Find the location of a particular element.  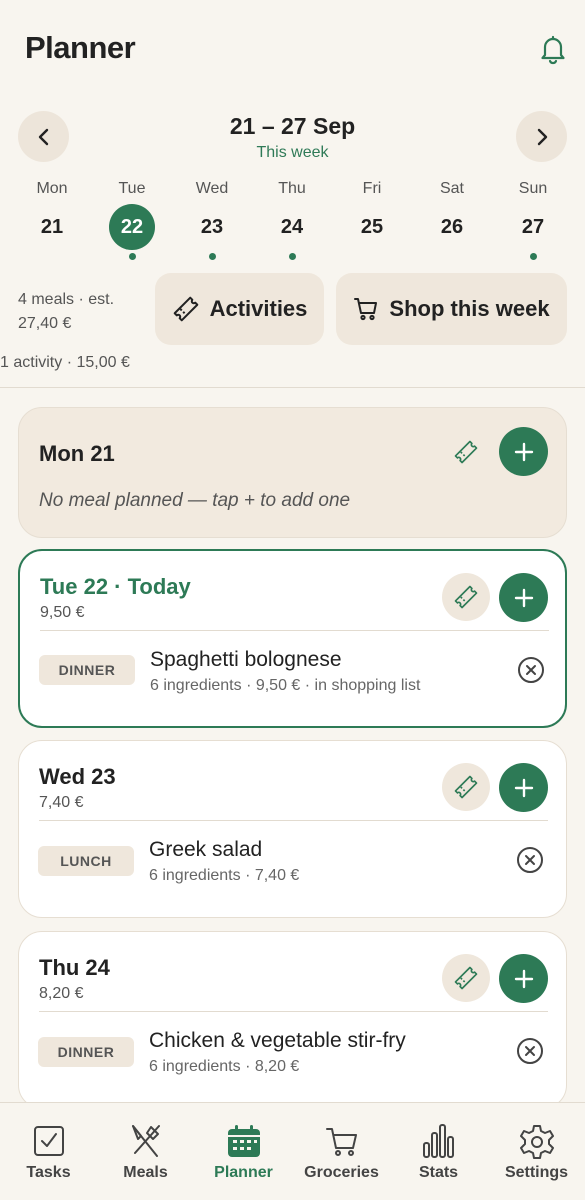

week-activity-summary: 1 activity · 15,00 € is located at coordinates (65, 362).